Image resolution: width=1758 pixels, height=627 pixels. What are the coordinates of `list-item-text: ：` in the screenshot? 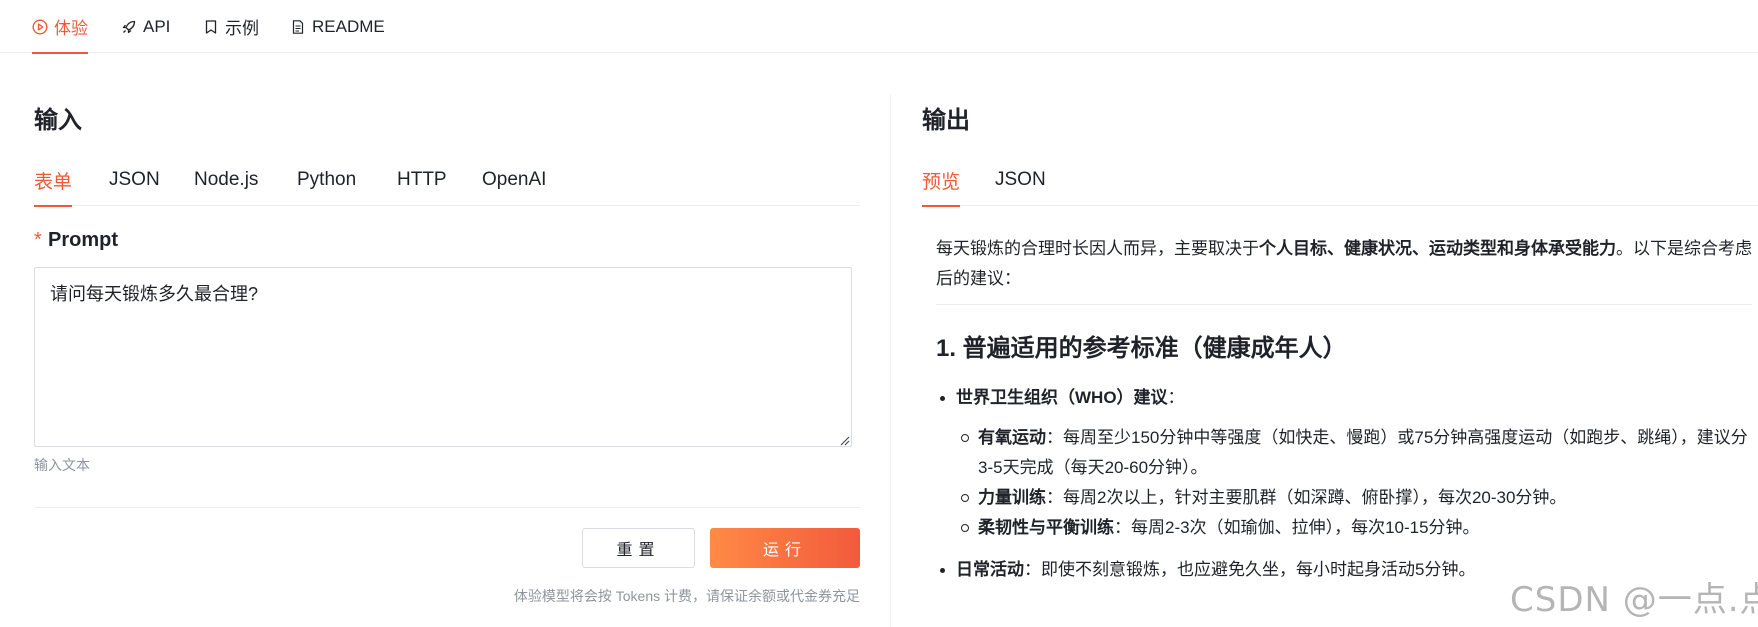 It's located at (1176, 397).